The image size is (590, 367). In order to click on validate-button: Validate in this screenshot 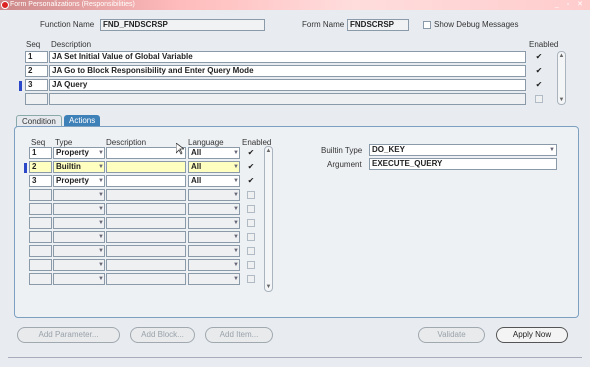, I will do `click(451, 335)`.